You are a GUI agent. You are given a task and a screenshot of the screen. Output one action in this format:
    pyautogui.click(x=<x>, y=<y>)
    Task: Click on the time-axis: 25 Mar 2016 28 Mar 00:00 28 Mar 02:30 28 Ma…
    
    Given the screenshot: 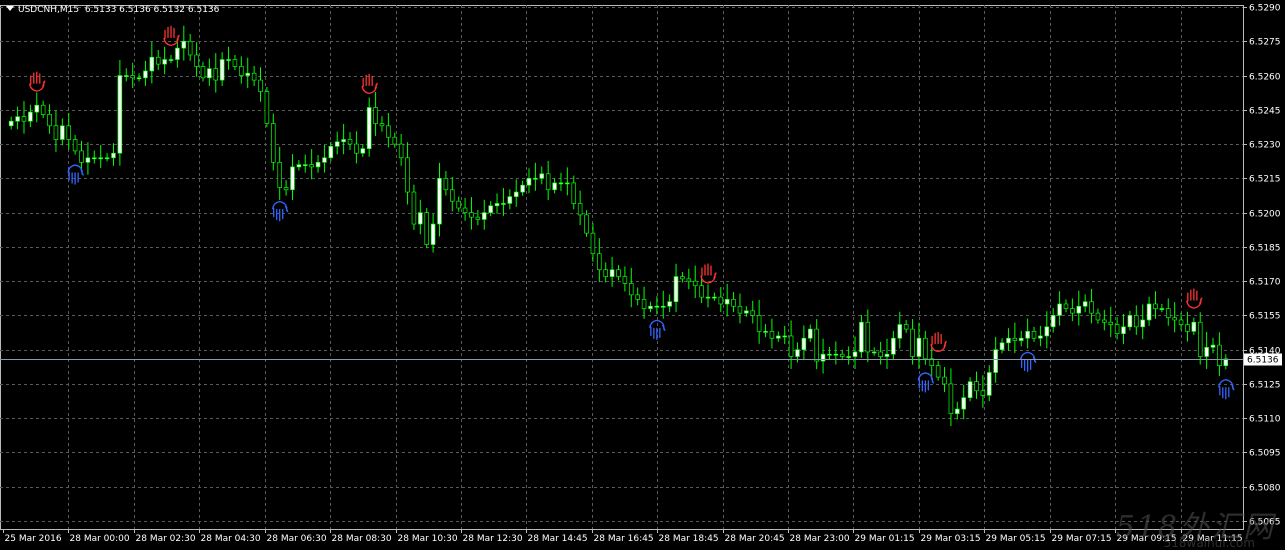 What is the action you would take?
    pyautogui.click(x=623, y=536)
    